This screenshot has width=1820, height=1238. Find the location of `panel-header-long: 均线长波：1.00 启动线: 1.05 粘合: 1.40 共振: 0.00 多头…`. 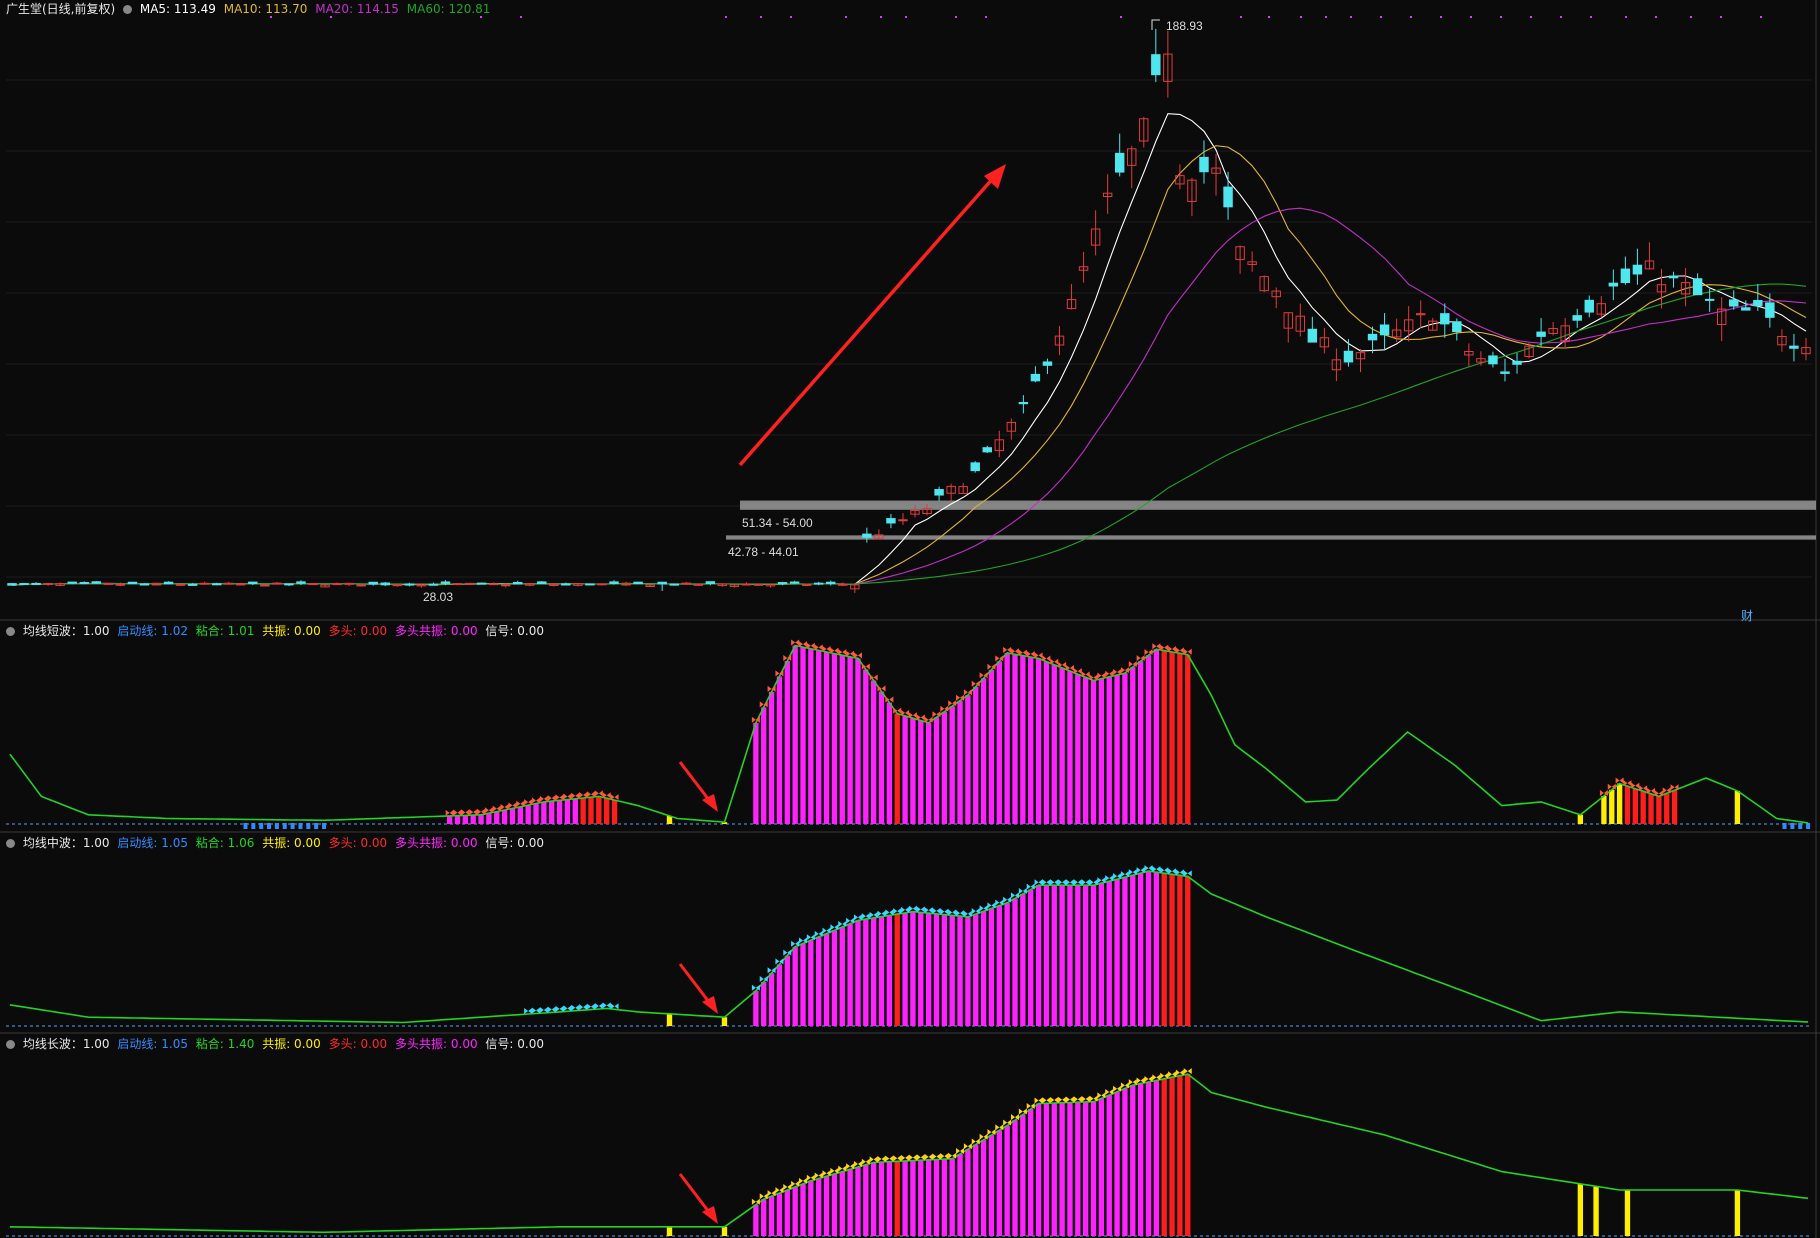

panel-header-long: 均线长波：1.00 启动线: 1.05 粘合: 1.40 共振: 0.00 多头… is located at coordinates (277, 1043).